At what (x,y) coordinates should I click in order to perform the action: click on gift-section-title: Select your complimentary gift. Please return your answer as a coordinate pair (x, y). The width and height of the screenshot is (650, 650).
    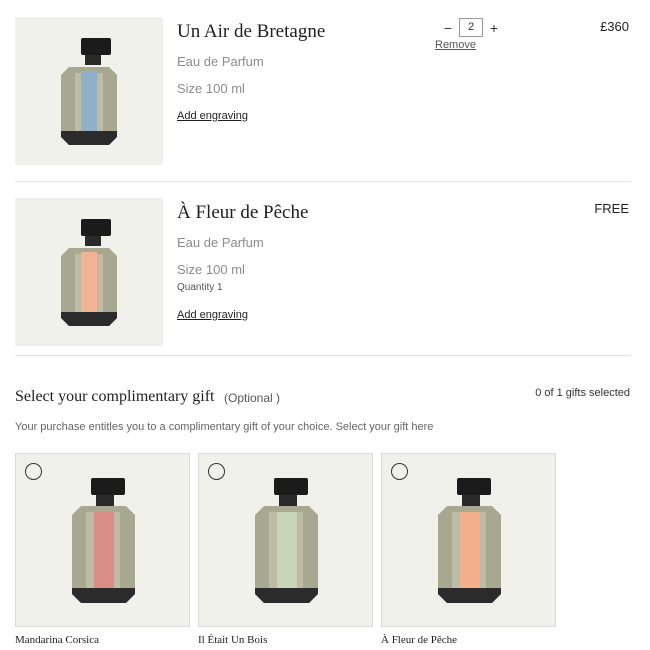
    Looking at the image, I should click on (115, 396).